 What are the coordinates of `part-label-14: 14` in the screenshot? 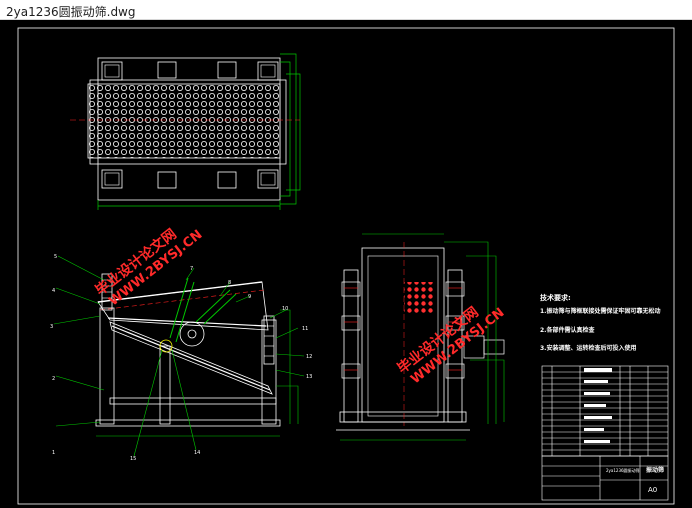 It's located at (197, 453).